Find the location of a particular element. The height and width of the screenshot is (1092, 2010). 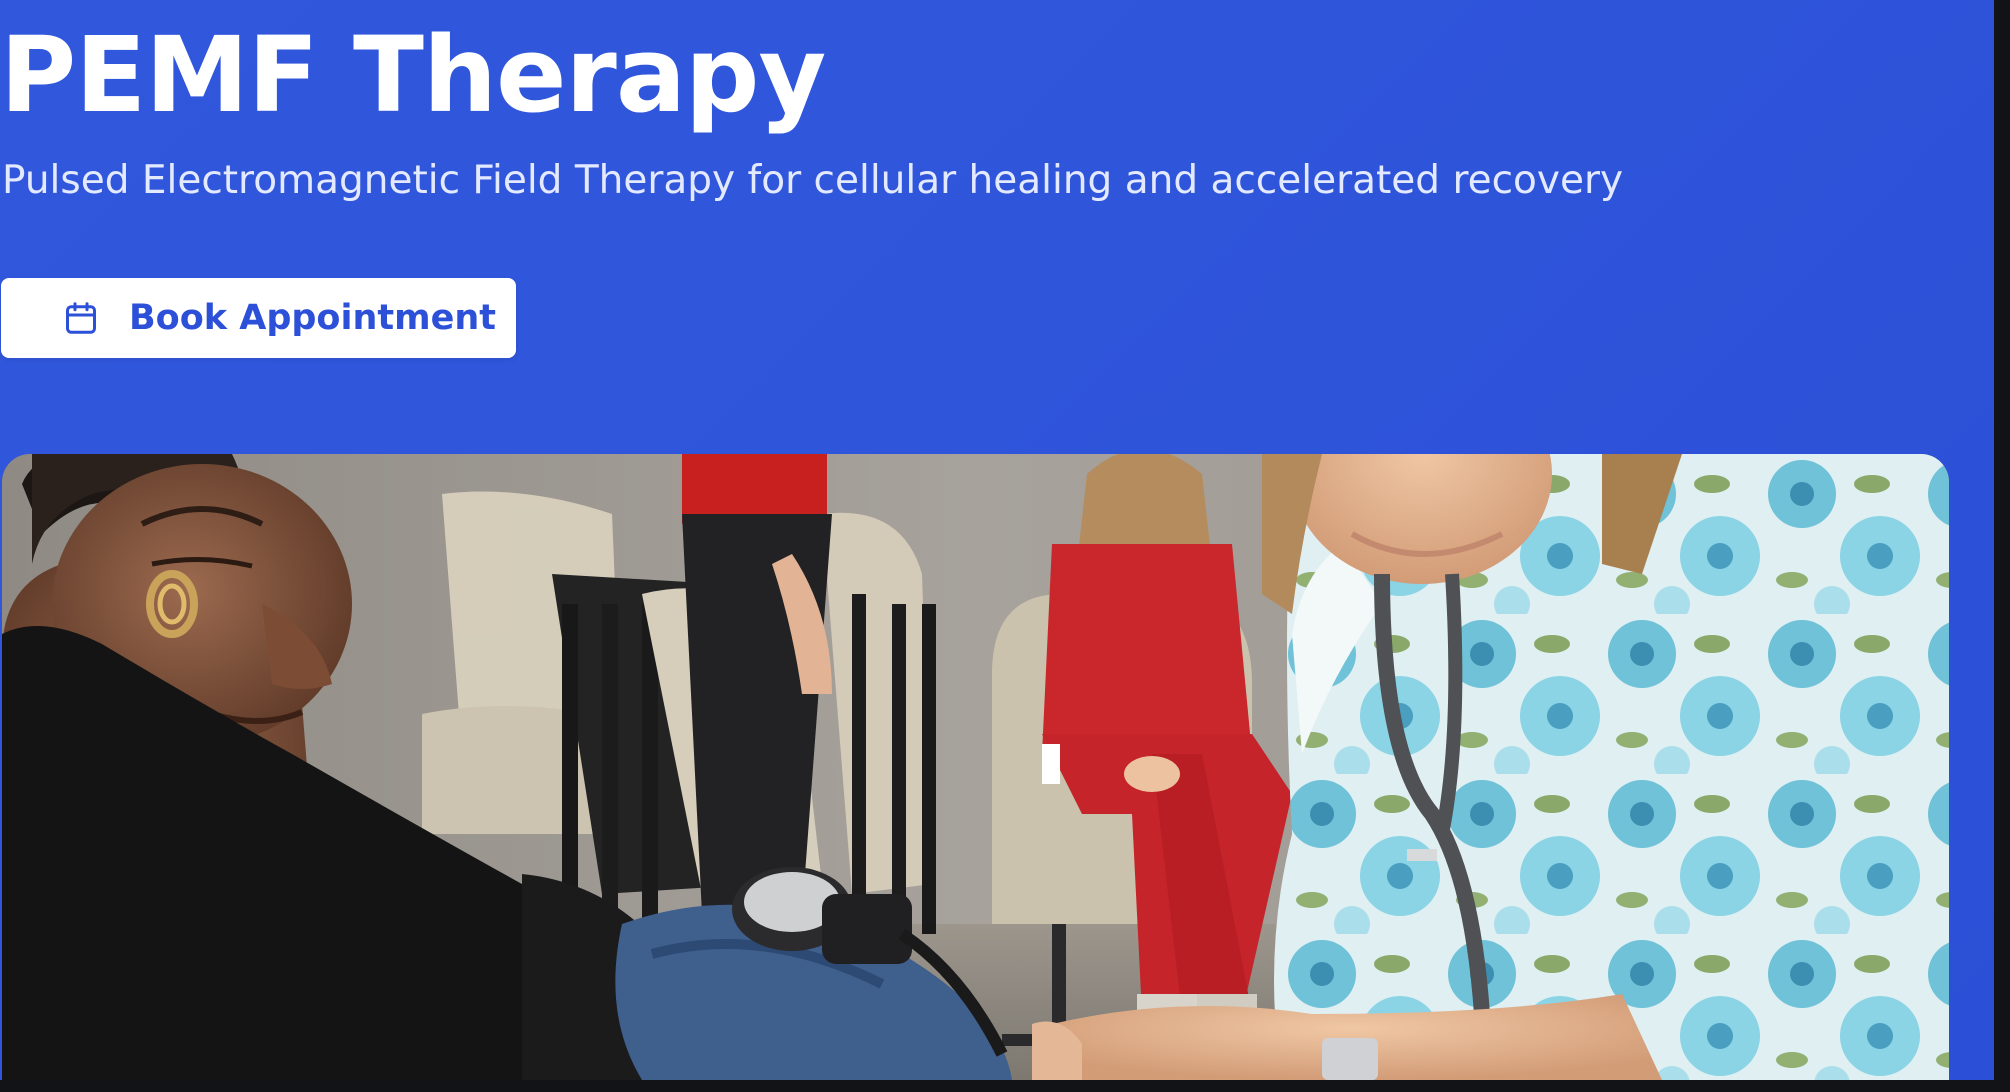

book-appointment-label: Book Appointment is located at coordinates (312, 318).